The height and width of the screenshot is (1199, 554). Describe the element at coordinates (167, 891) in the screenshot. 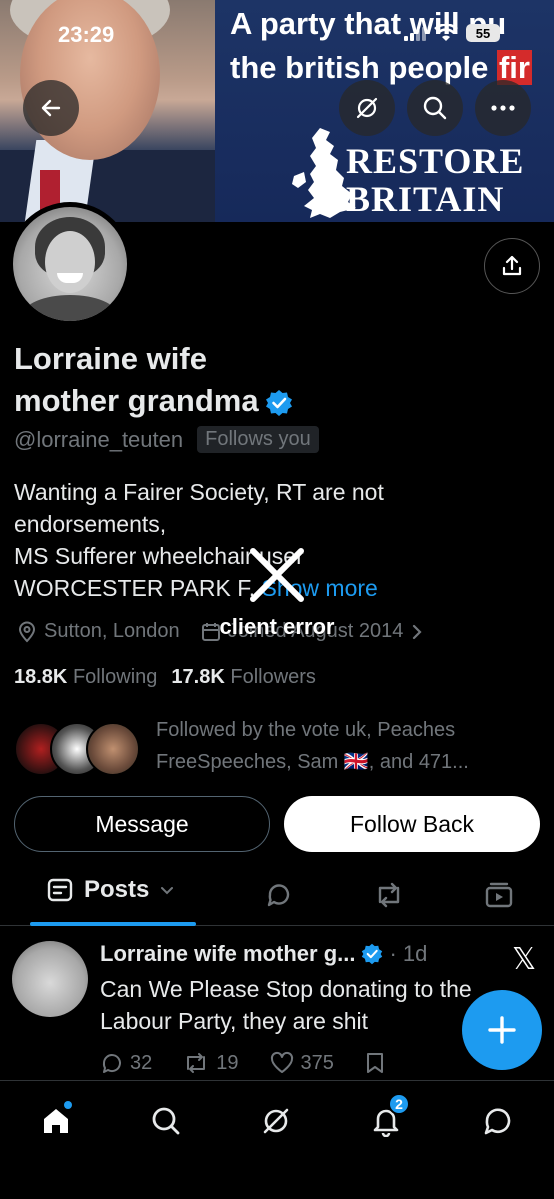

I see `chevron-down-icon` at that location.